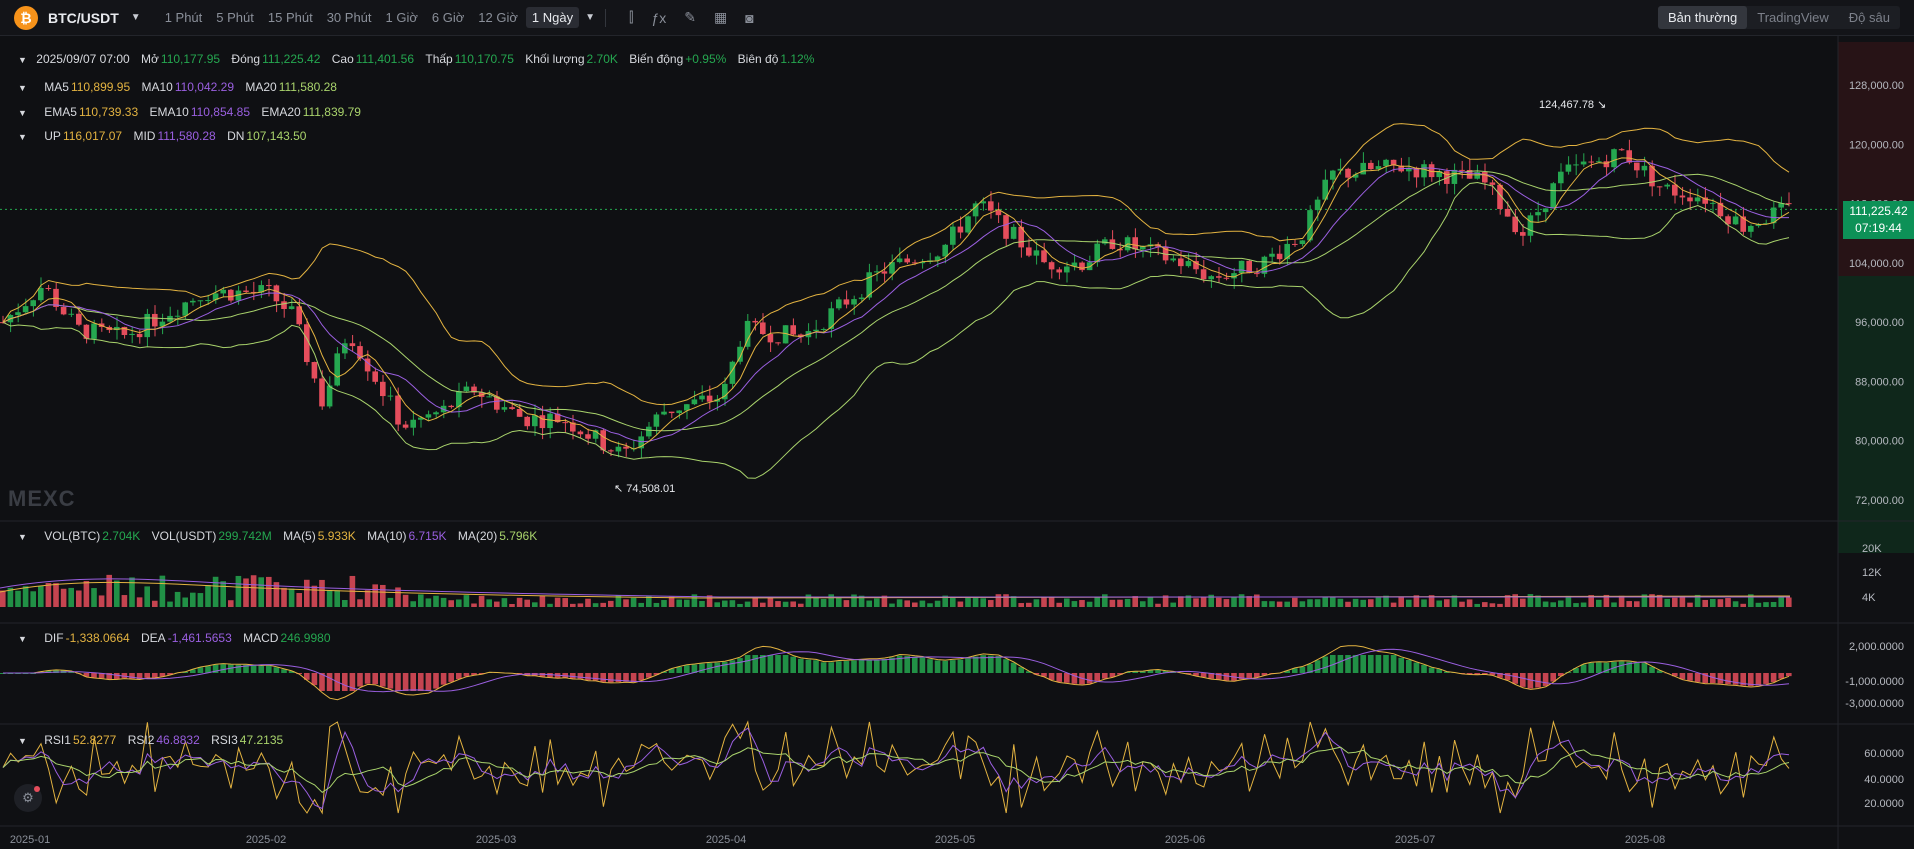 The image size is (1914, 849). Describe the element at coordinates (28, 798) in the screenshot. I see `chart-settings-button: ⚙` at that location.